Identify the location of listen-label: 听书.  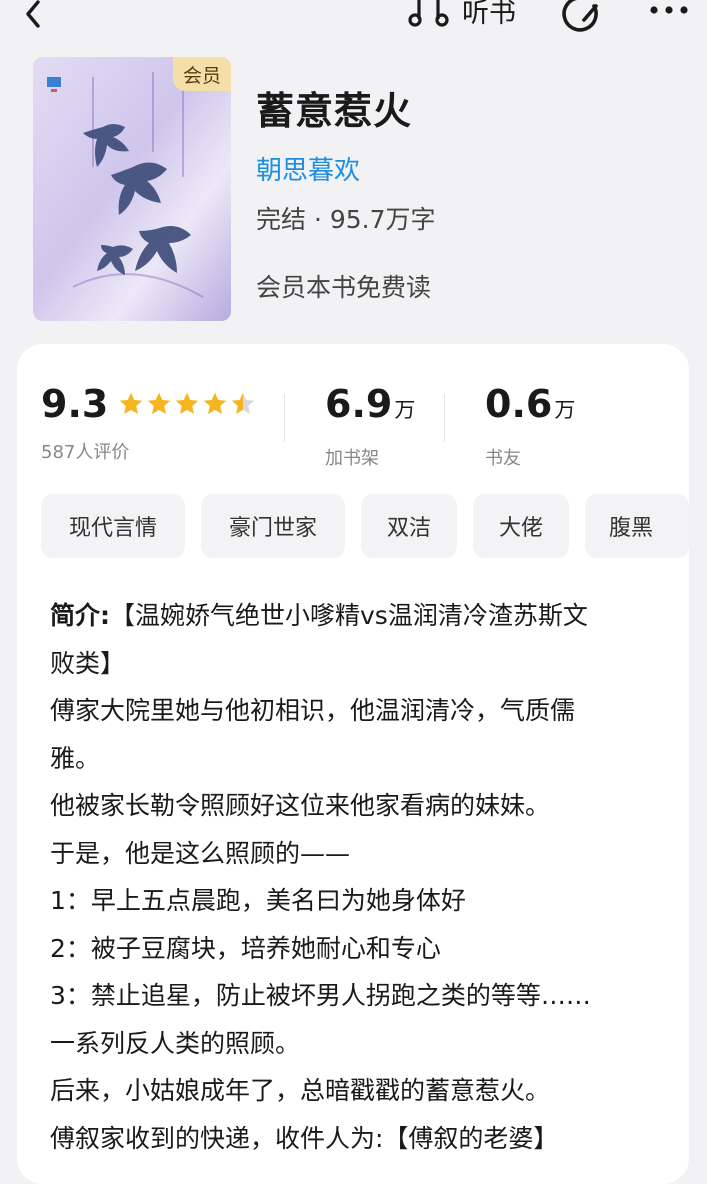
(489, 14).